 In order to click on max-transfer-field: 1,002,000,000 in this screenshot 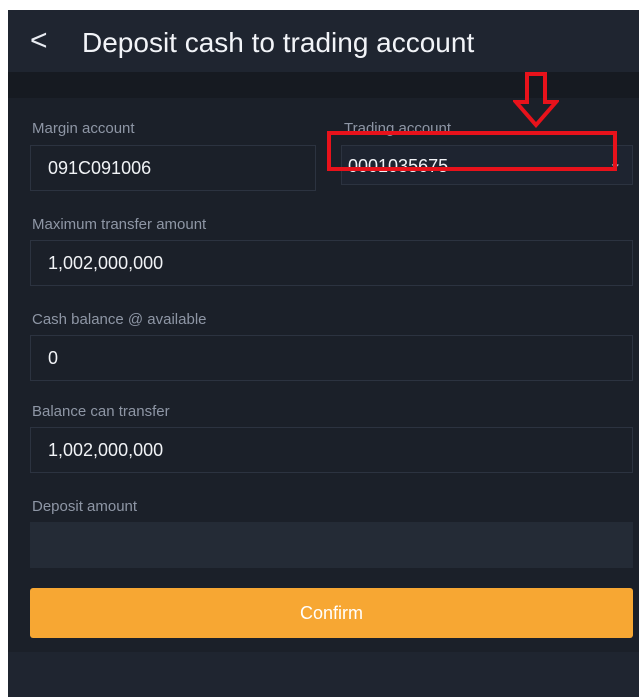, I will do `click(331, 263)`.